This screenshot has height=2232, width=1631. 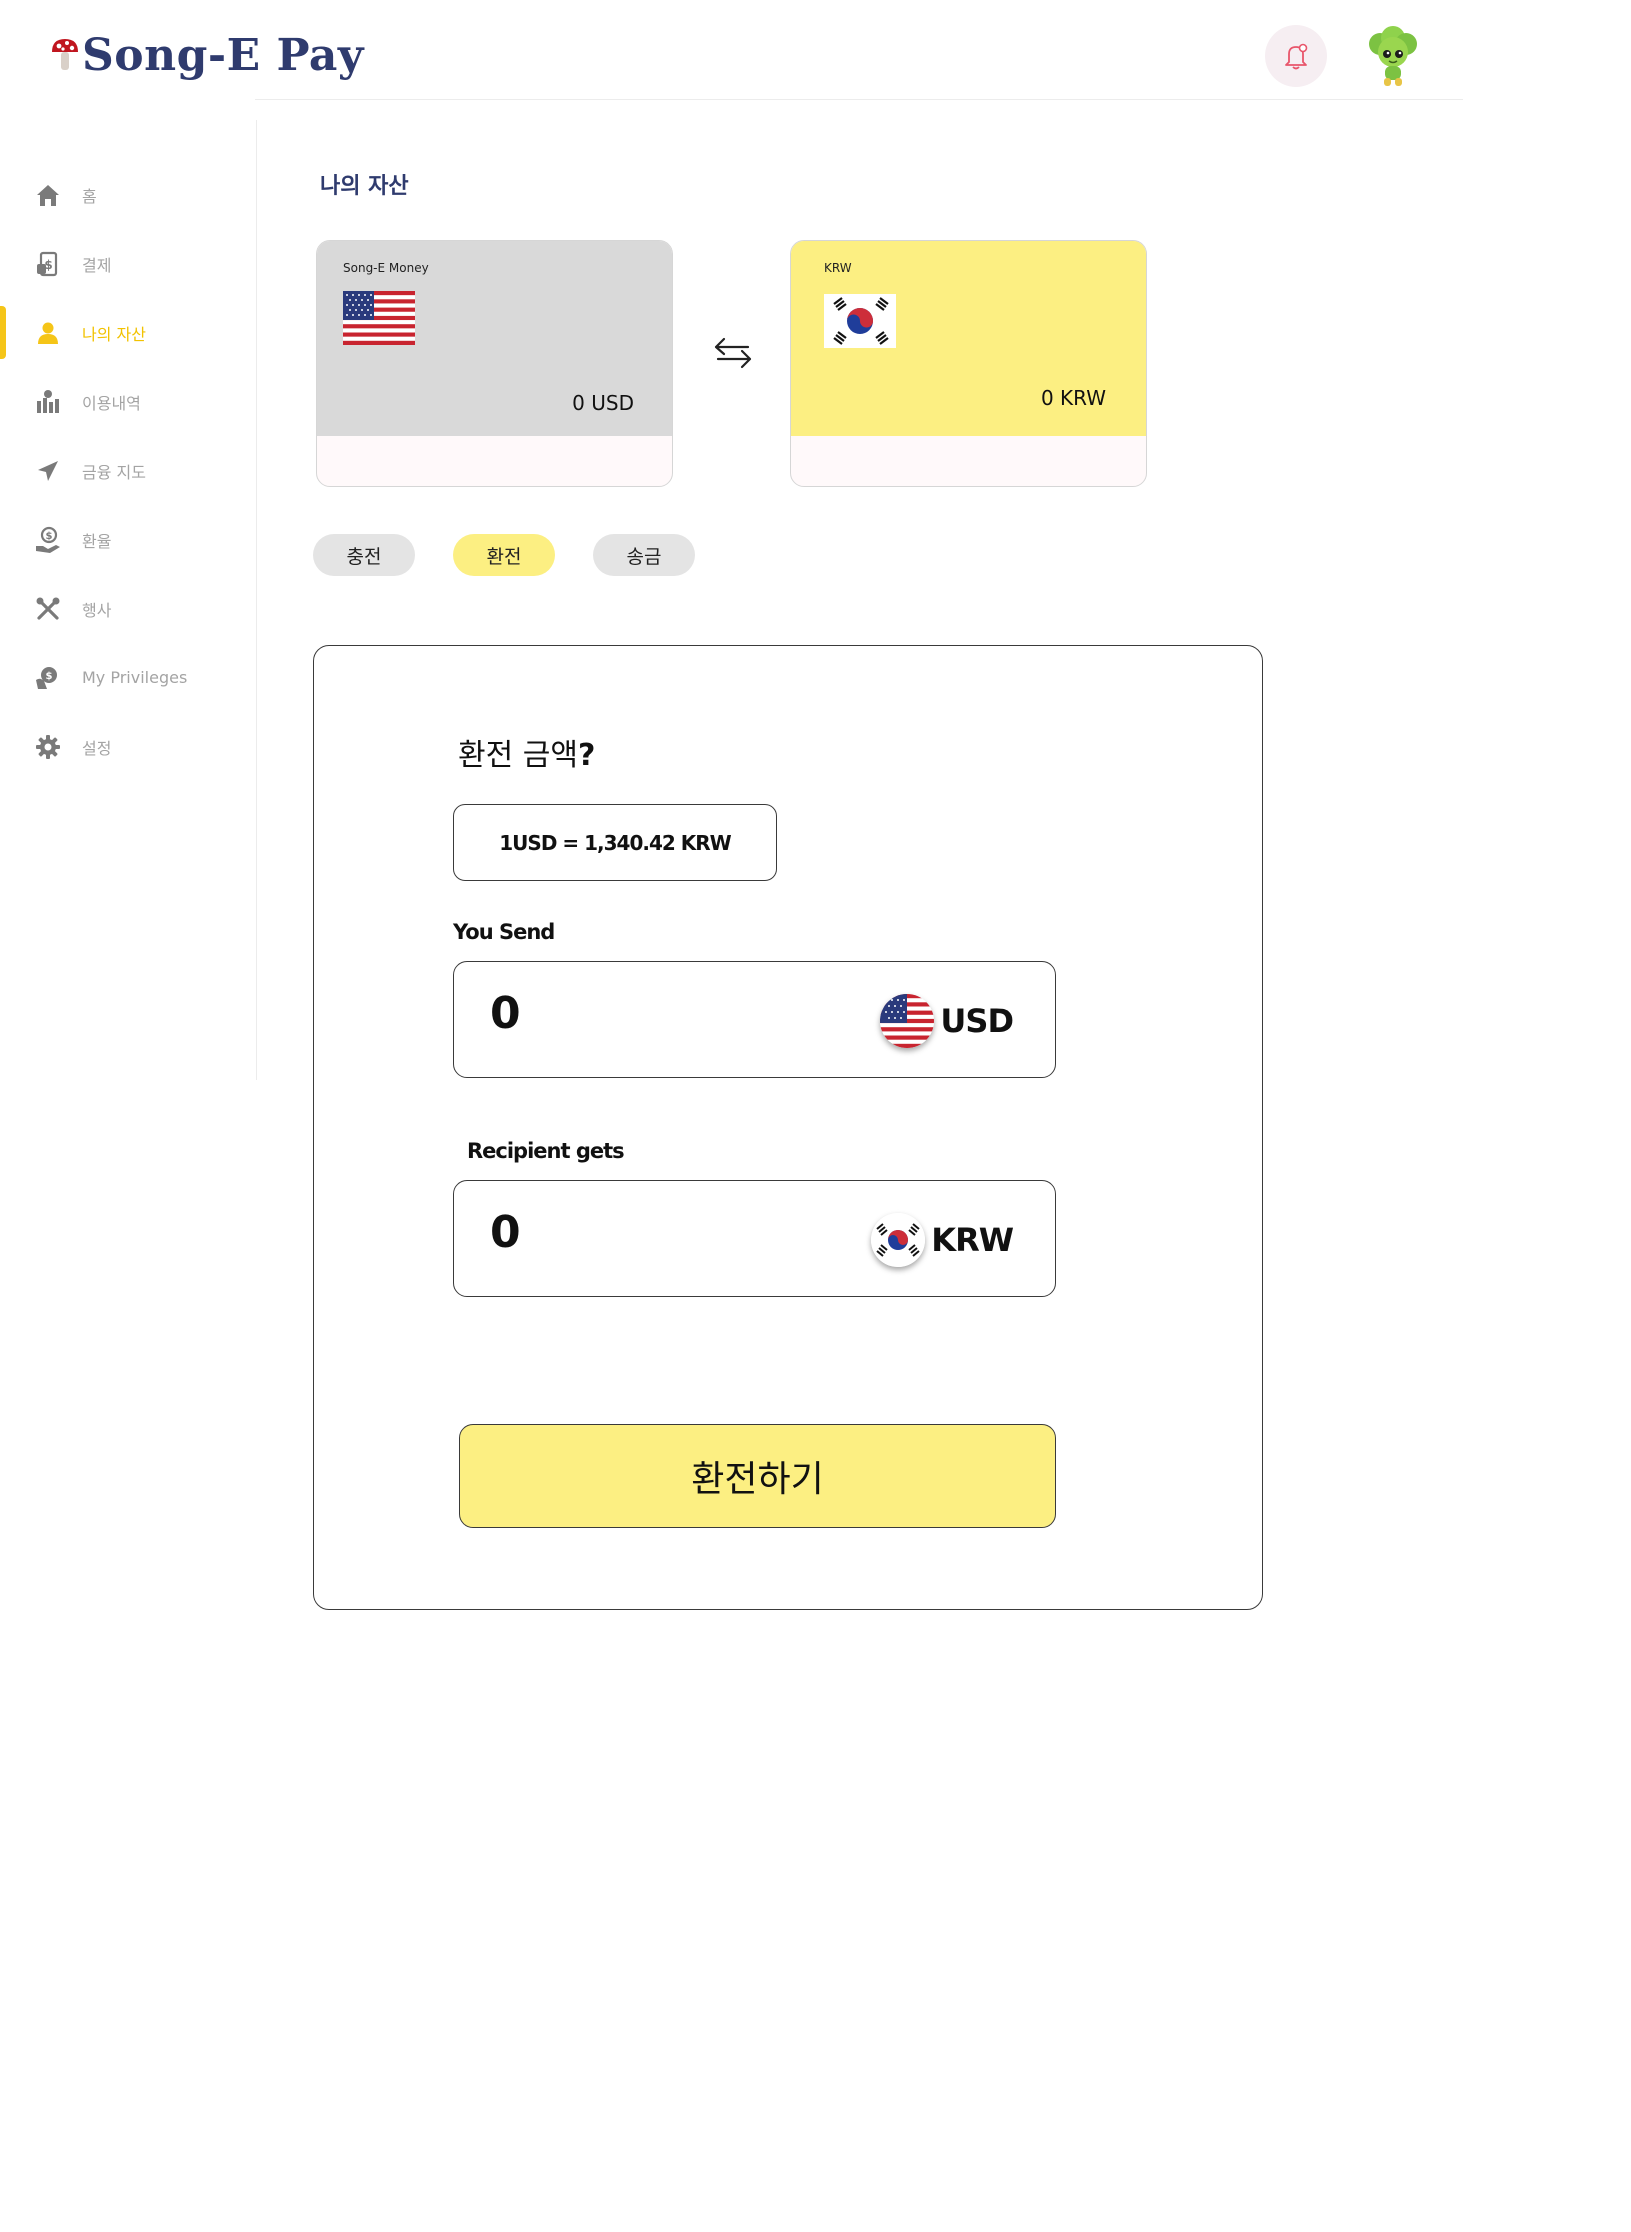 I want to click on sidebar-item-label: 나의 자산, so click(x=114, y=334).